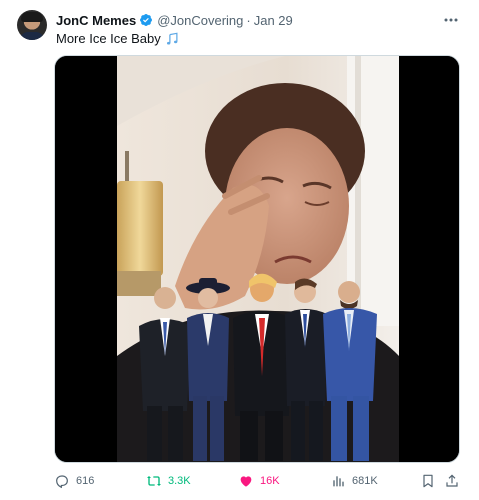 This screenshot has height=500, width=479. Describe the element at coordinates (273, 20) in the screenshot. I see `tweet-date: Jan 29` at that location.